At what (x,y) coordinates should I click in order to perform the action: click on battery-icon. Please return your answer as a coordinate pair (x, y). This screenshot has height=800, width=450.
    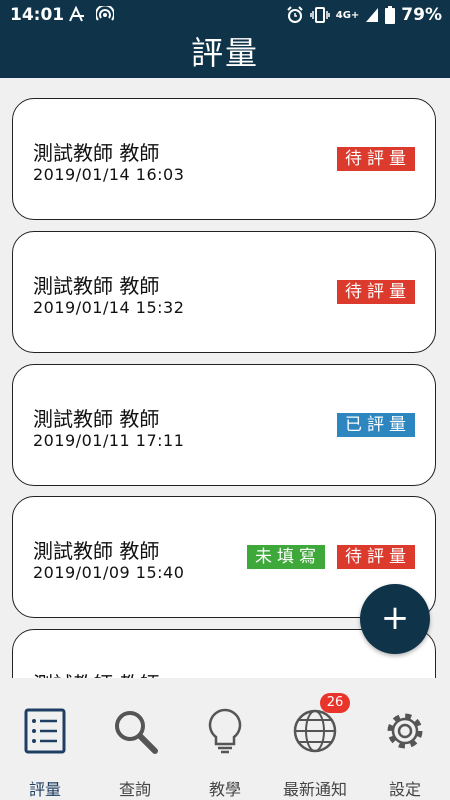
    Looking at the image, I should click on (390, 15).